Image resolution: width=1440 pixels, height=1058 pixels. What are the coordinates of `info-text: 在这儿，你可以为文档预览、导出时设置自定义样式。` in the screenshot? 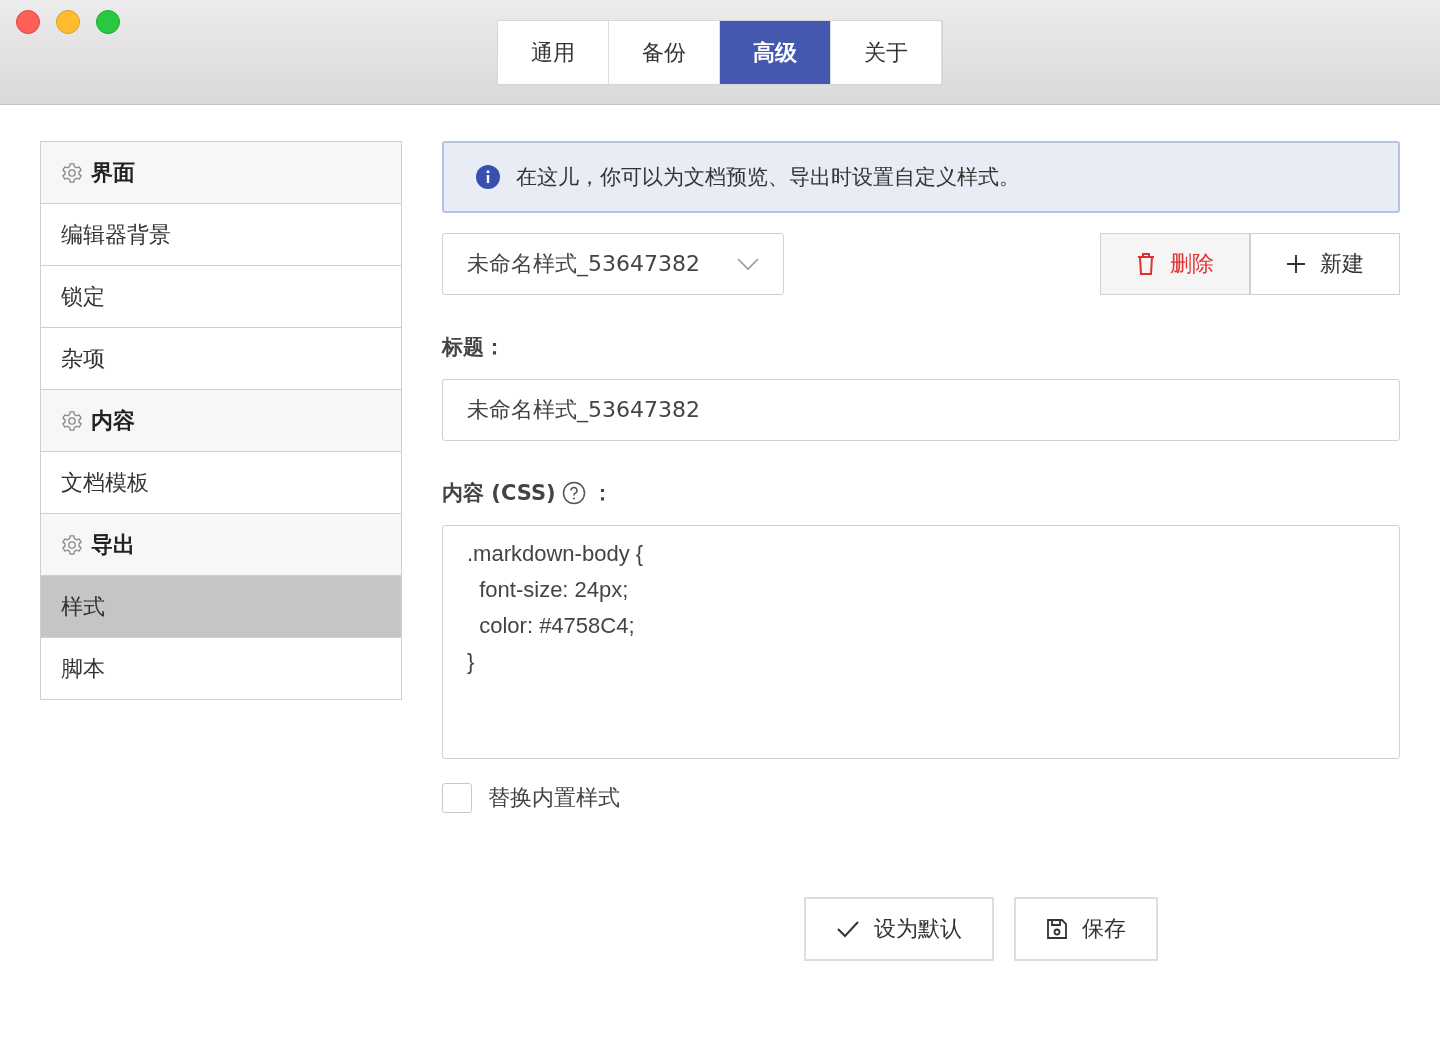 It's located at (768, 177).